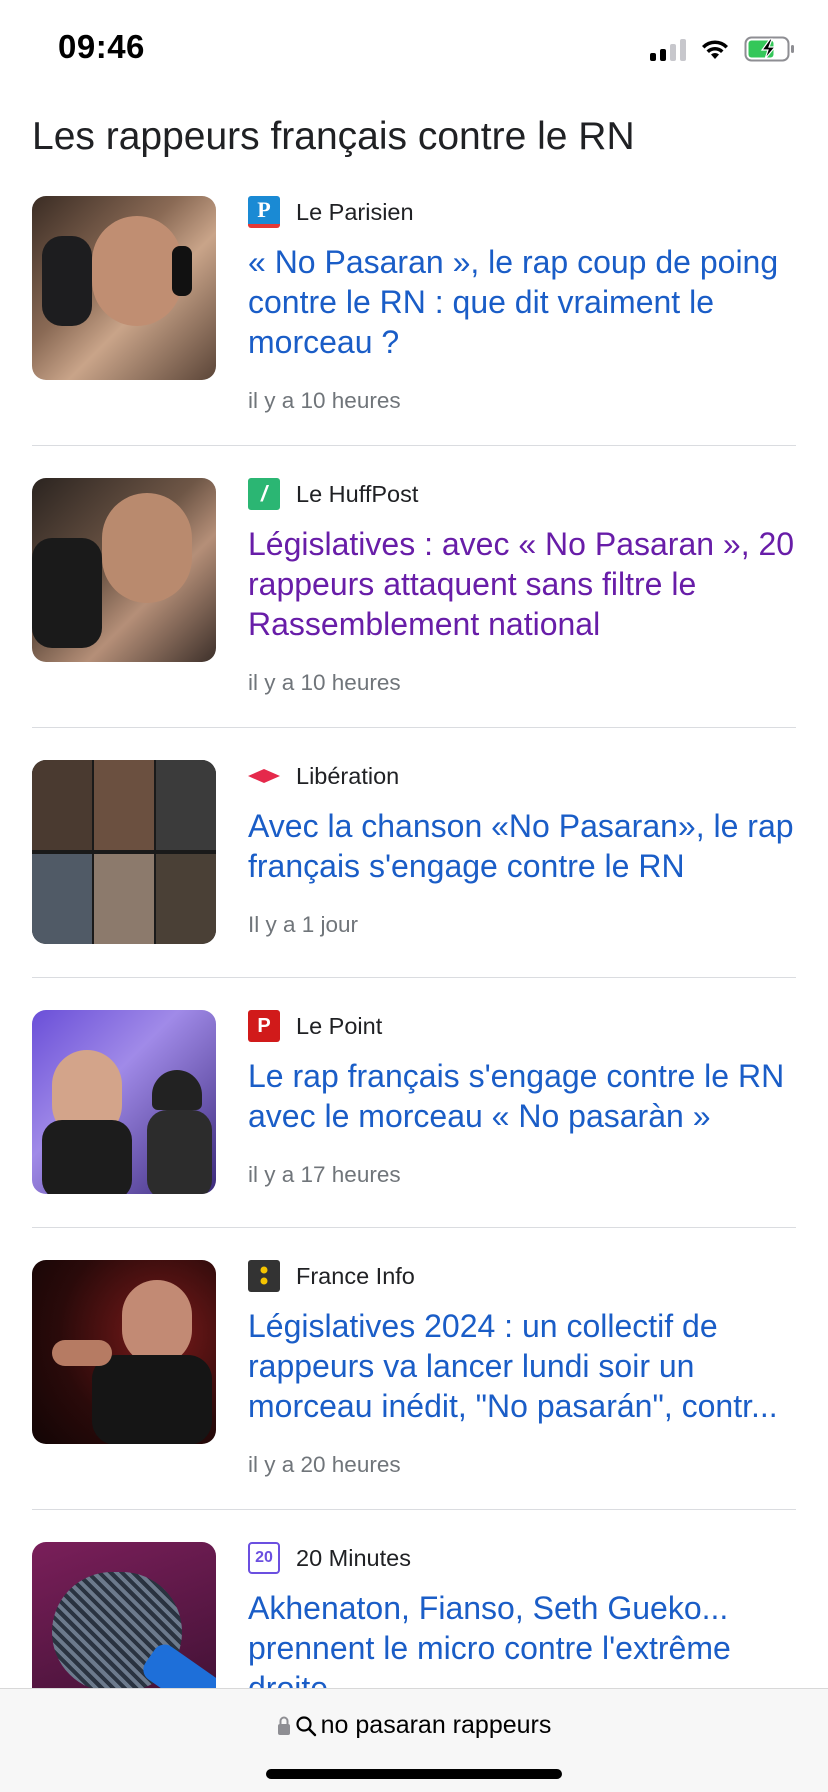  Describe the element at coordinates (355, 211) in the screenshot. I see `source-name: Le Parisien` at that location.